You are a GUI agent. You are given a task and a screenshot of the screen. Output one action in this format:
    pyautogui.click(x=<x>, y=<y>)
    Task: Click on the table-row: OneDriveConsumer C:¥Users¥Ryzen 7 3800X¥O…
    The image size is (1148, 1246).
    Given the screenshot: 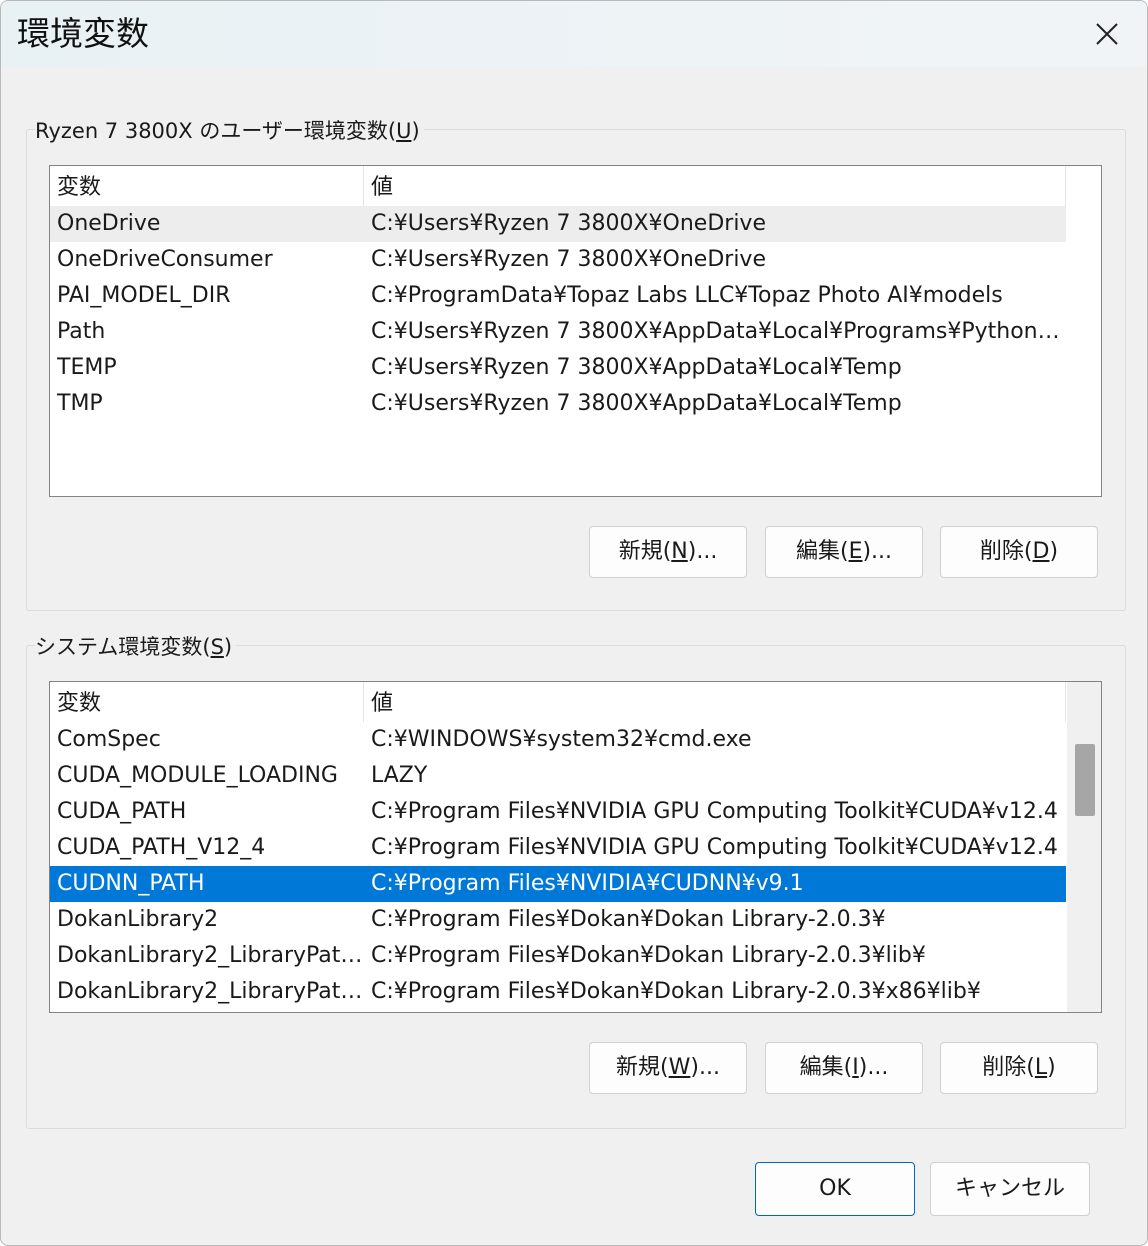 What is the action you would take?
    pyautogui.click(x=558, y=260)
    